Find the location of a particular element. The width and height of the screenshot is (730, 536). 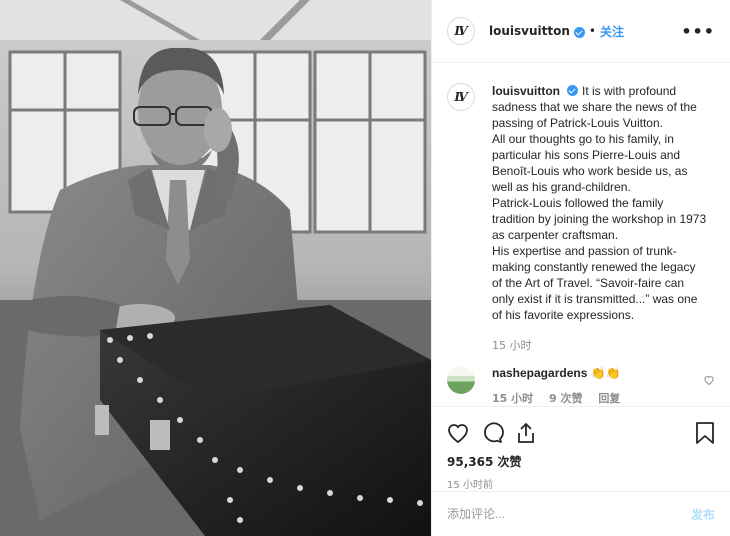

post-actions: 95,365 次赞 15 小时前 发布 is located at coordinates (581, 471).